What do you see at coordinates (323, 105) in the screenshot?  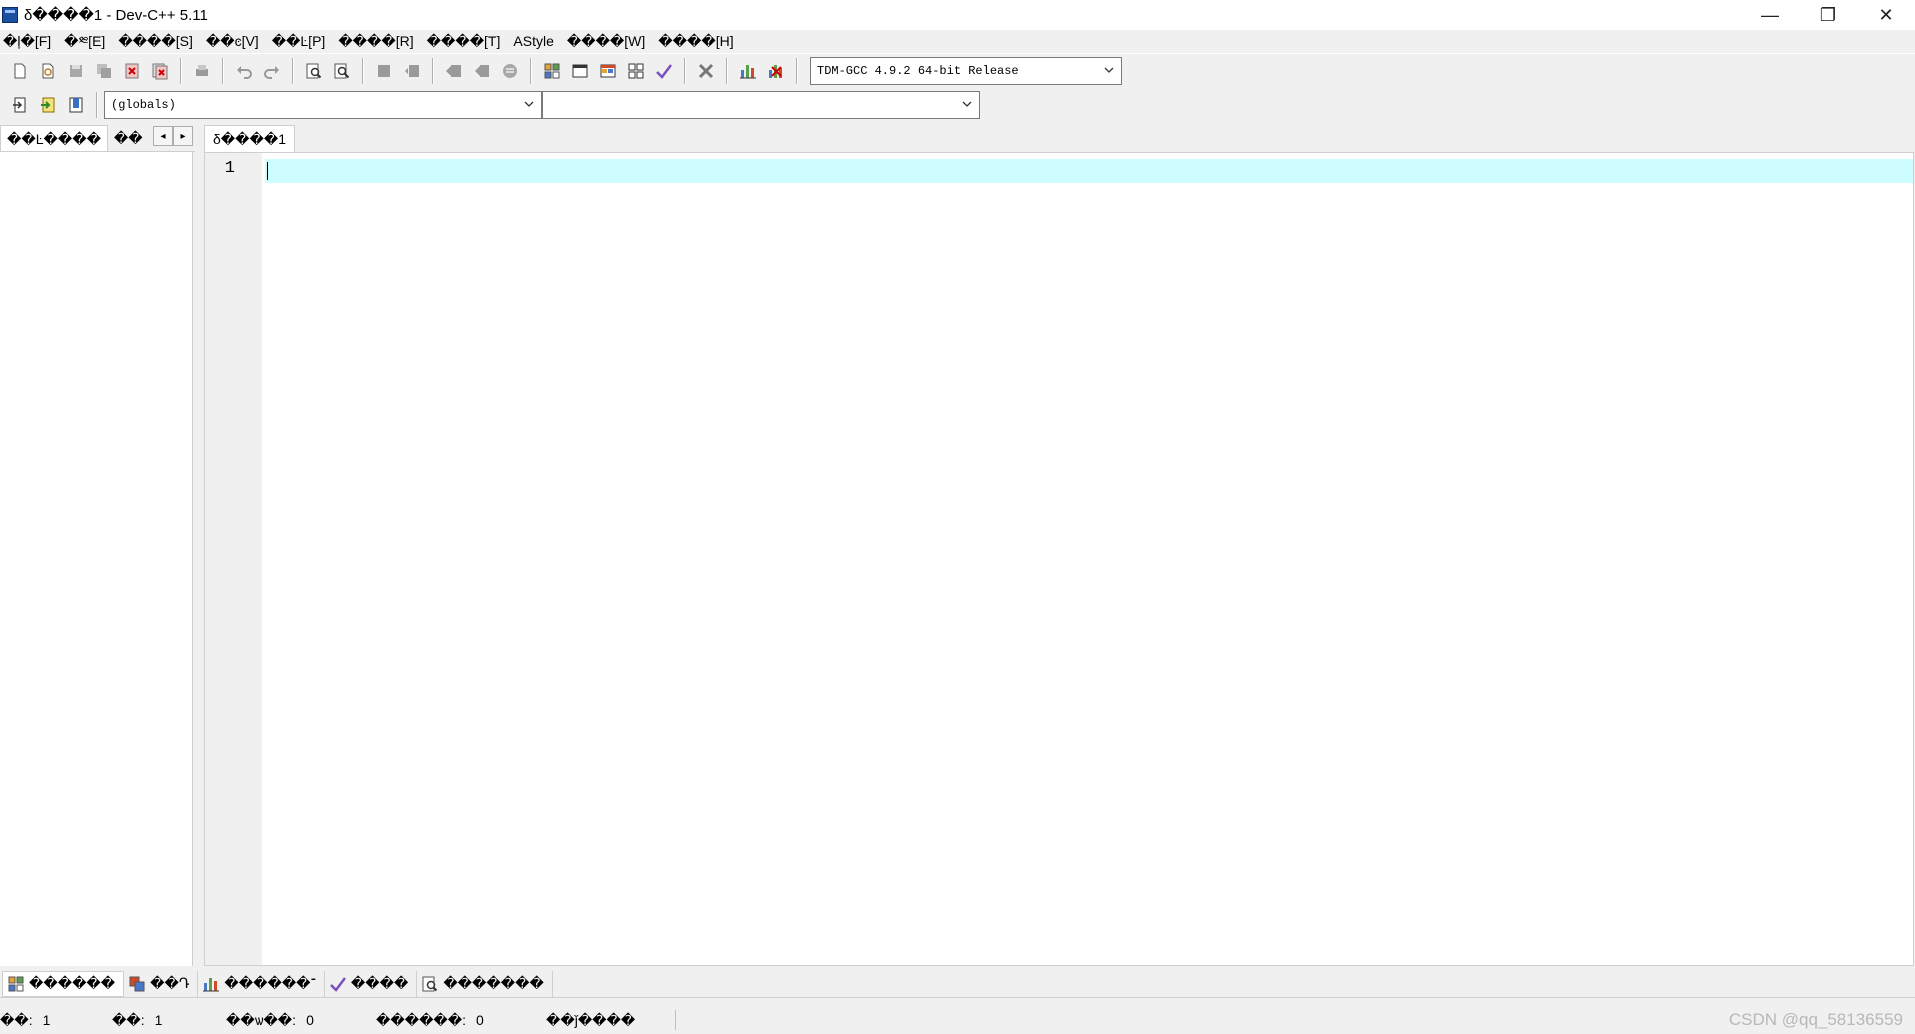 I see `scope-select: (globals)` at bounding box center [323, 105].